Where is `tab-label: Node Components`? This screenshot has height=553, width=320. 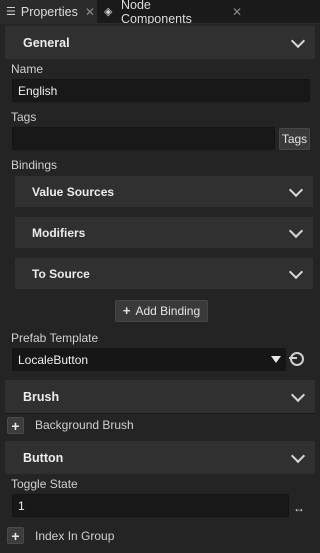
tab-label: Node Components is located at coordinates (156, 13).